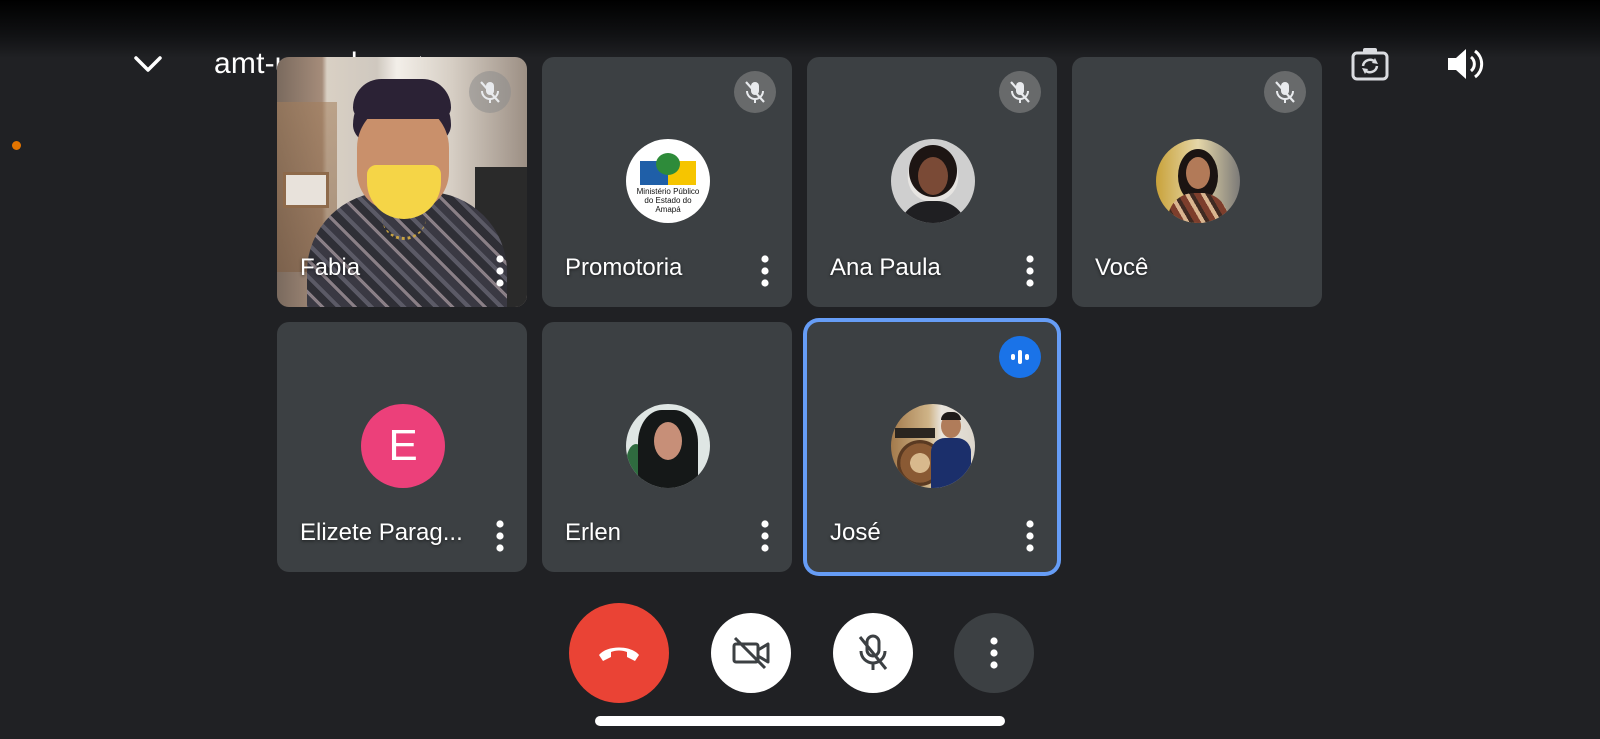 This screenshot has height=739, width=1600. I want to click on end-call-button, so click(619, 653).